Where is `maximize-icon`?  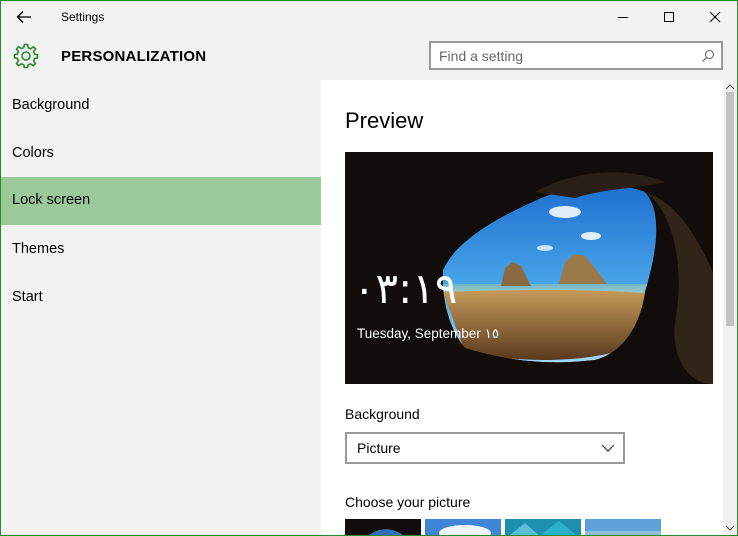
maximize-icon is located at coordinates (669, 17).